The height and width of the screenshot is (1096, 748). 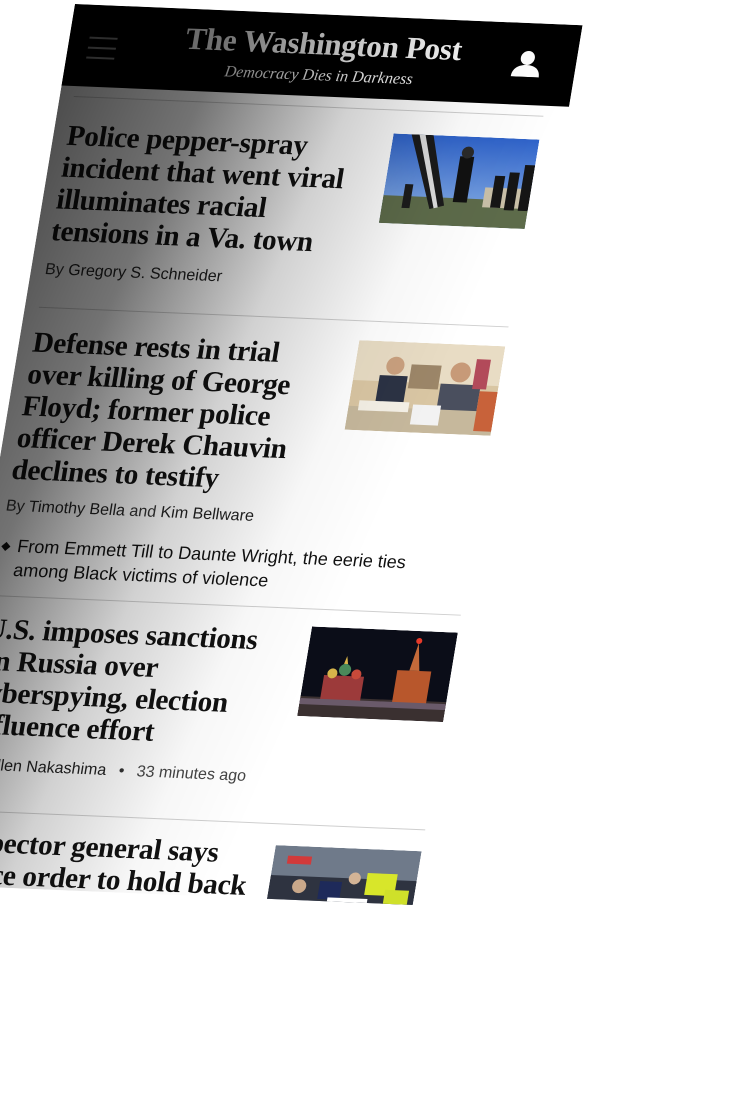 What do you see at coordinates (191, 774) in the screenshot?
I see `timestamp: 33 minutes ago` at bounding box center [191, 774].